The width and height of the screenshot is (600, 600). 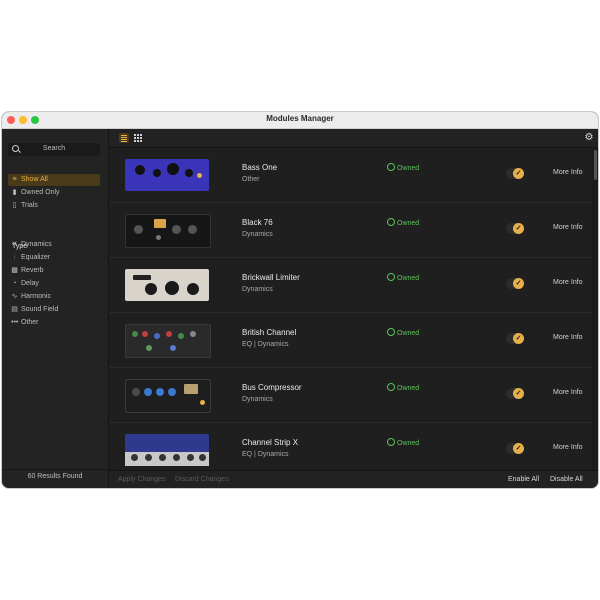 What do you see at coordinates (54, 206) in the screenshot?
I see `filter-trials: ▯ Trials` at bounding box center [54, 206].